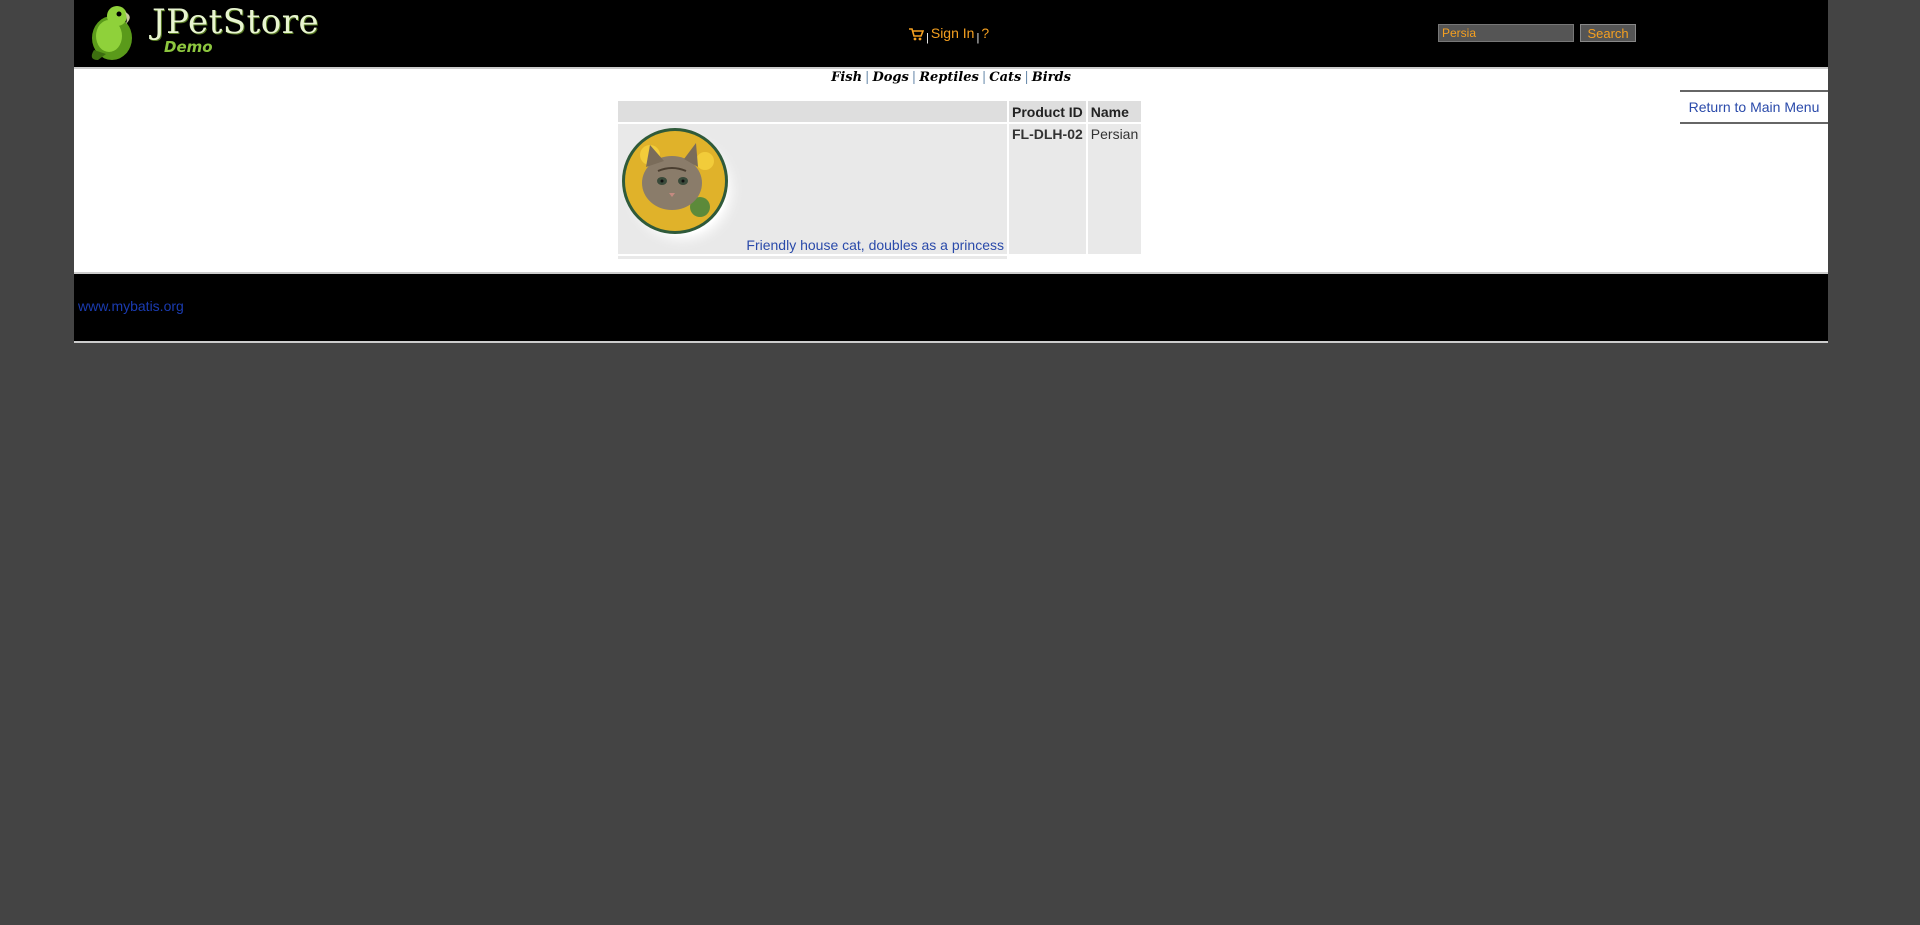 The height and width of the screenshot is (925, 1920). I want to click on table-header-description, so click(812, 111).